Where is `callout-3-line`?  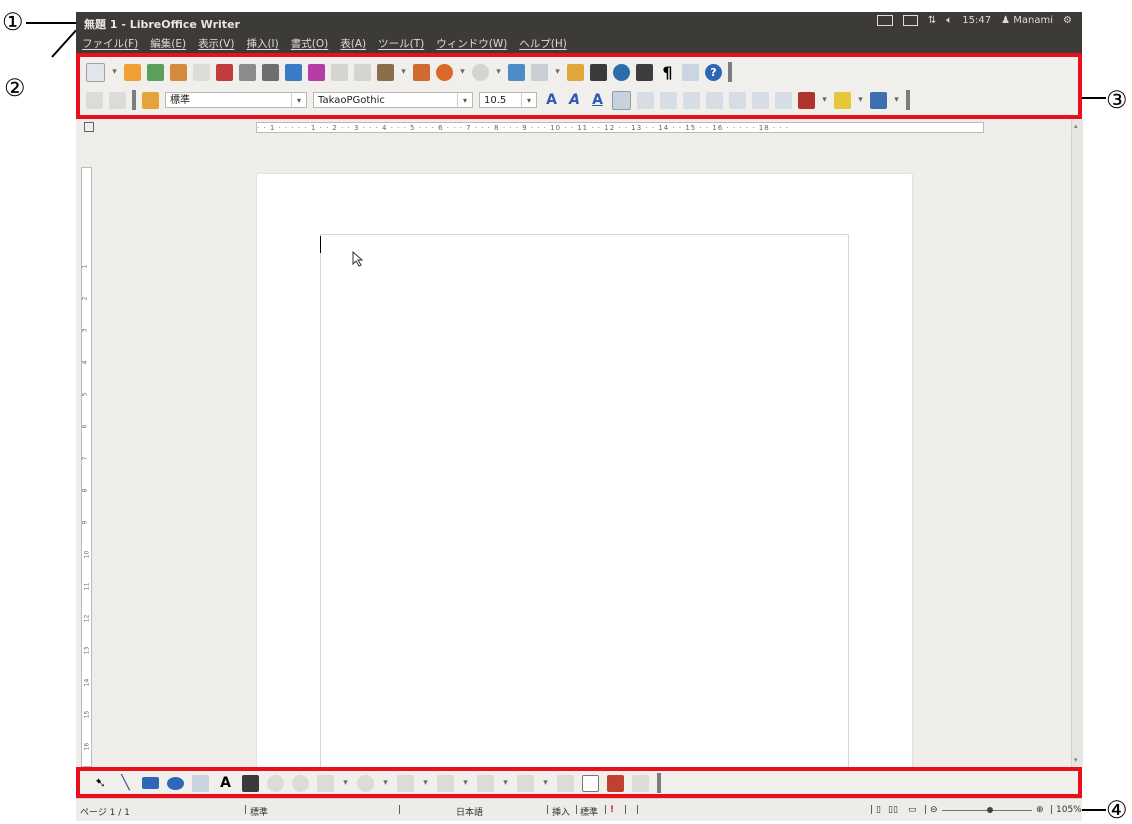
callout-3-line is located at coordinates (1094, 98).